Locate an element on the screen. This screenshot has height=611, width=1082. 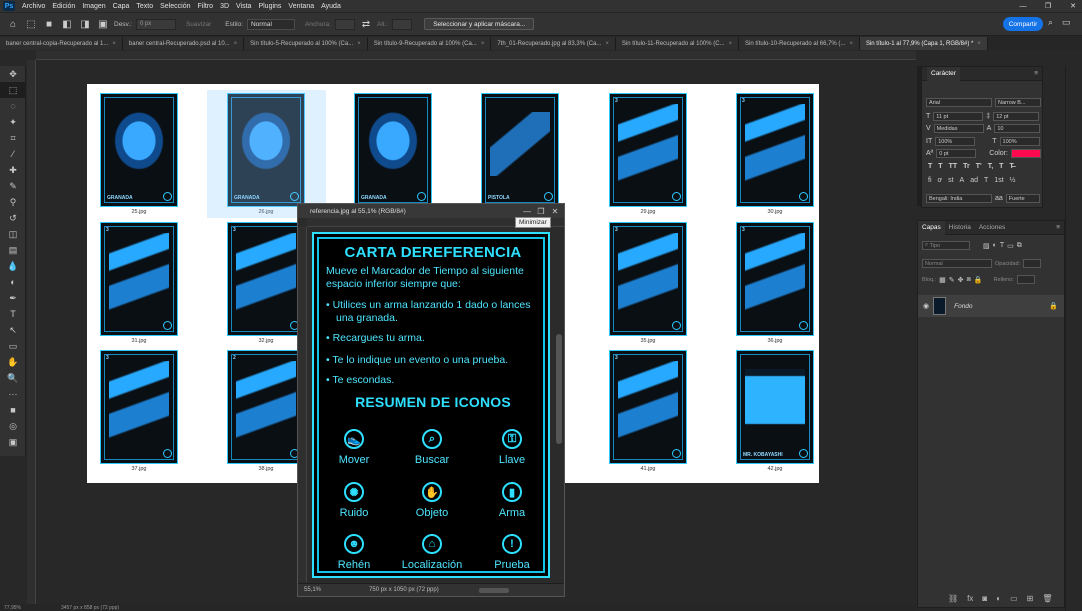
tab-sin-titulo-5: Sin título-5-Recuperado al 100% (Ca... × is located at coordinates (306, 43).